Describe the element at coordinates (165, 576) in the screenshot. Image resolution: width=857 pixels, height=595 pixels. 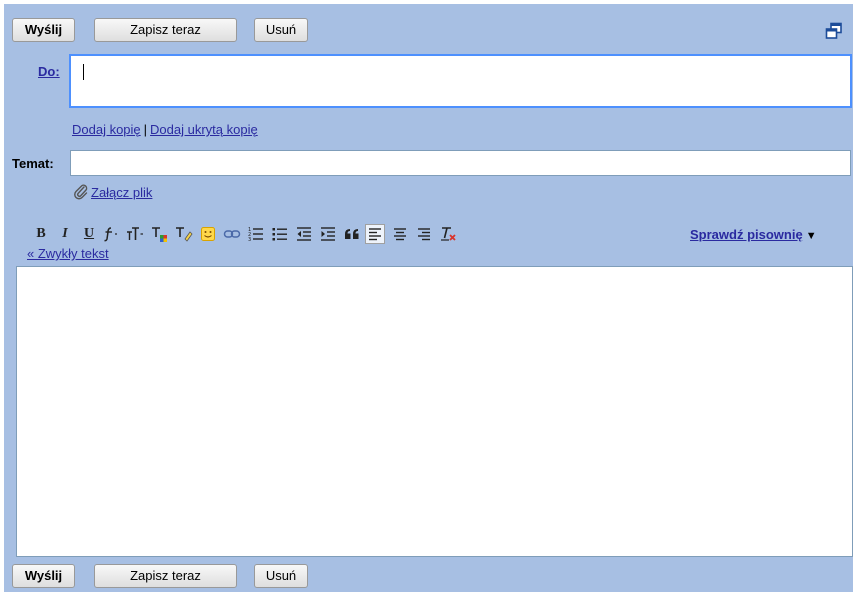
I see `save-now-button-bottom: Zapisz teraz` at that location.